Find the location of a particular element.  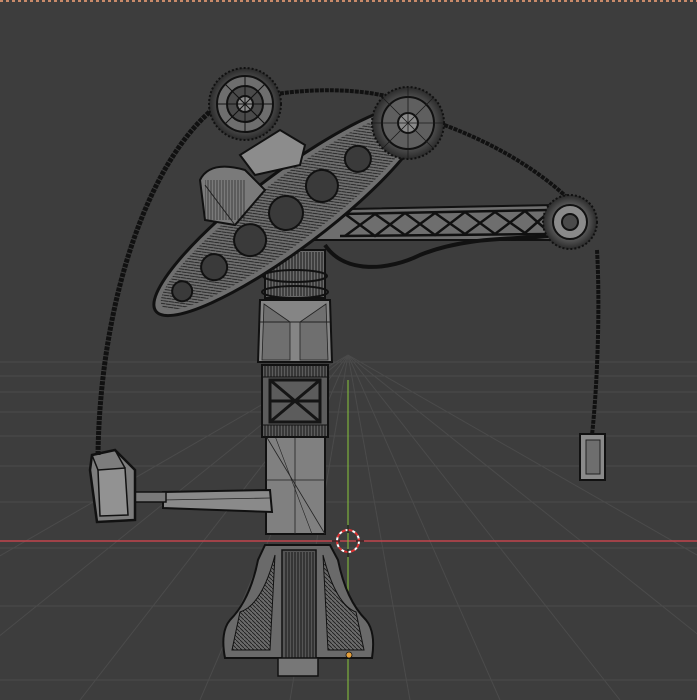

right-upper-cable is located at coordinates (503, 162).